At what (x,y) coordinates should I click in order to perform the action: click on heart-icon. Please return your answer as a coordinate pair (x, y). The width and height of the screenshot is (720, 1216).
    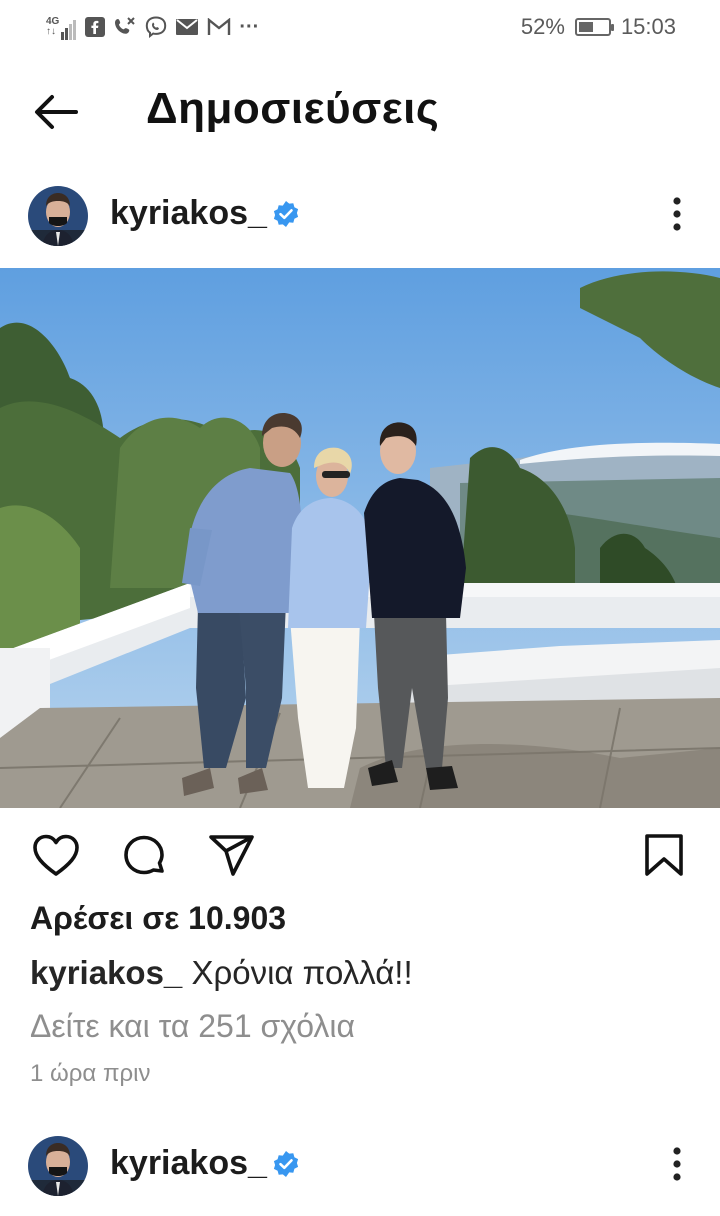
    Looking at the image, I should click on (56, 855).